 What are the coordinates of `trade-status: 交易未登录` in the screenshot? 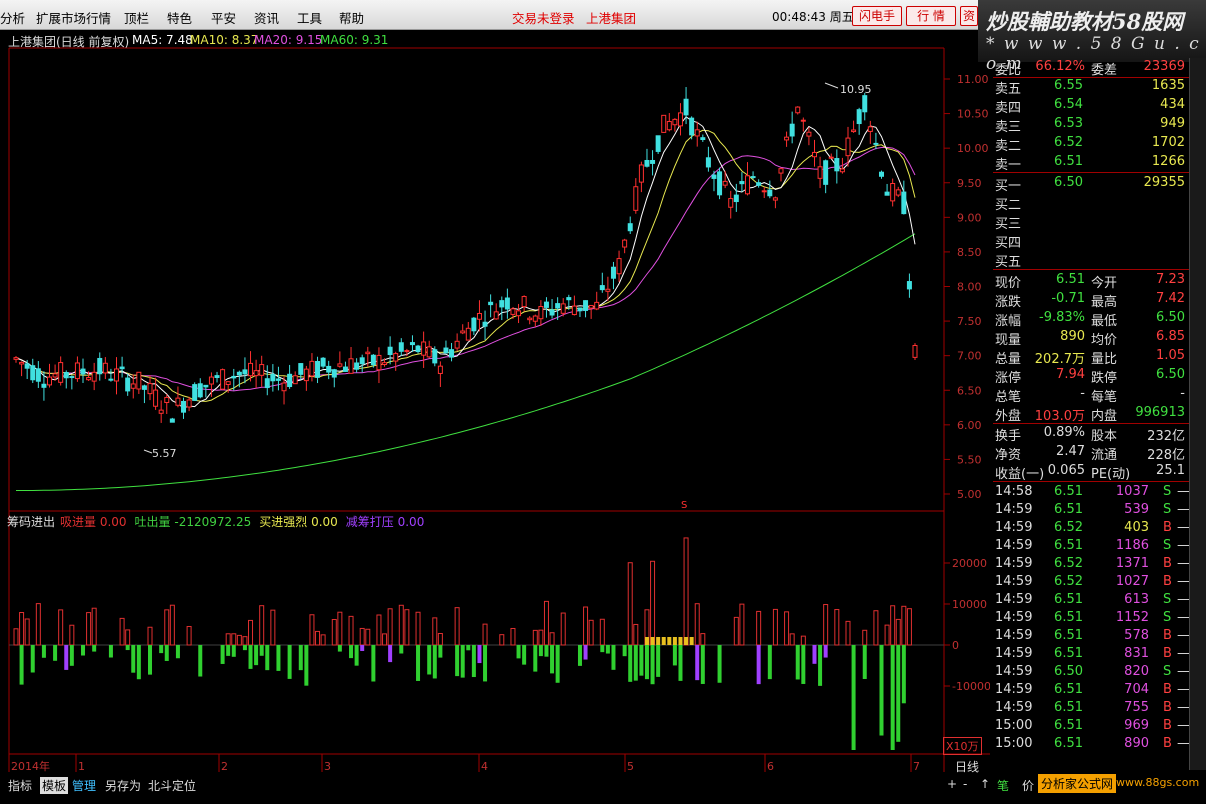 It's located at (543, 18).